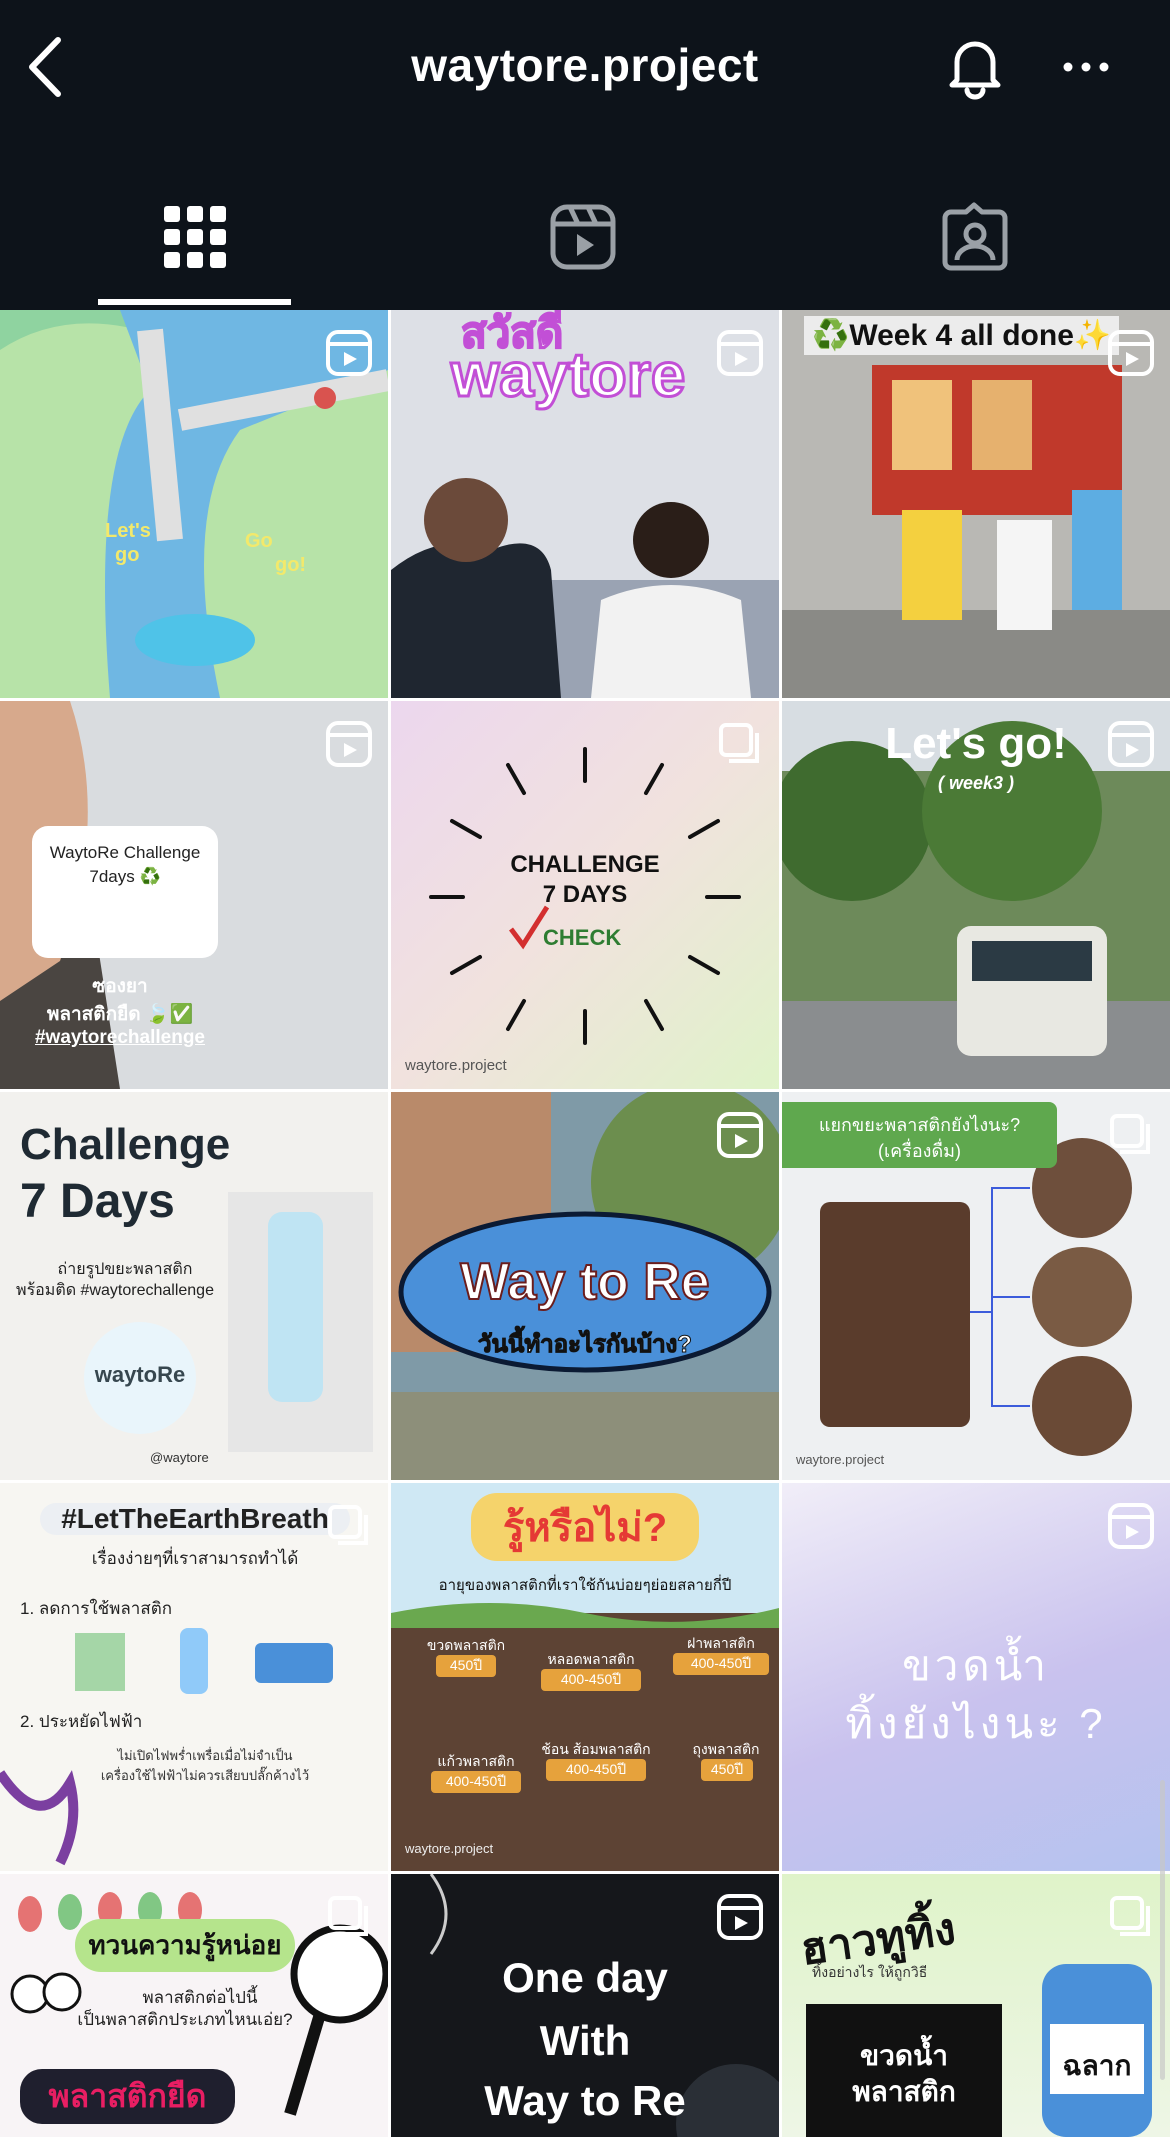 The width and height of the screenshot is (1170, 2137). What do you see at coordinates (120, 986) in the screenshot?
I see `tile-text: ซองยา` at bounding box center [120, 986].